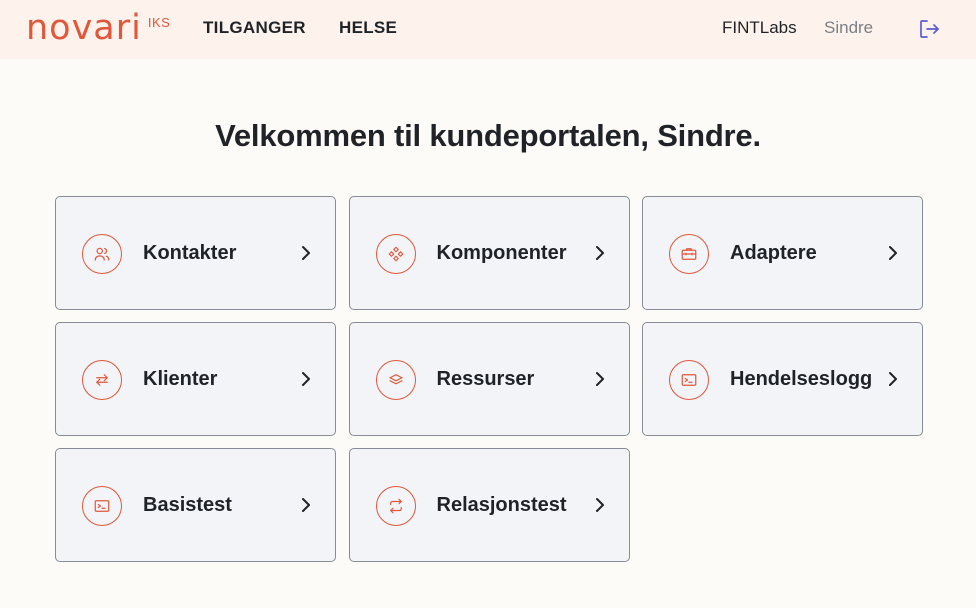  I want to click on card-label: Klienter, so click(180, 379).